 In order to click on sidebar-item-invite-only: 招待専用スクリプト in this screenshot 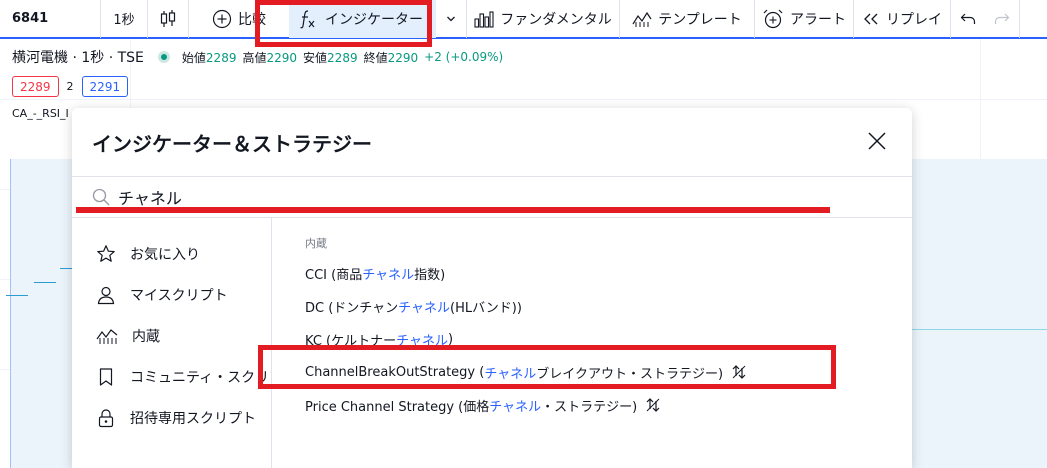, I will do `click(171, 417)`.